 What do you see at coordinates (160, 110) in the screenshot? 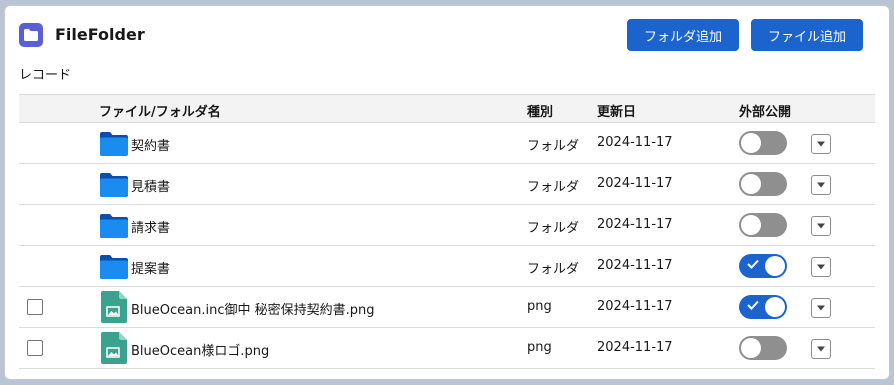
I see `header-name: ファイル/フォルダ名` at bounding box center [160, 110].